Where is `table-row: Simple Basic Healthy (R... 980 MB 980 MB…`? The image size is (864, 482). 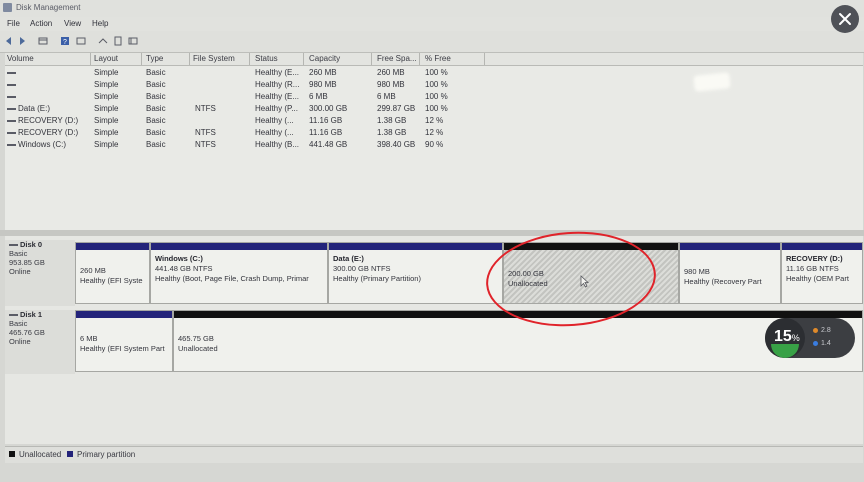
table-row: Simple Basic Healthy (R... 980 MB 980 MB… is located at coordinates (434, 85).